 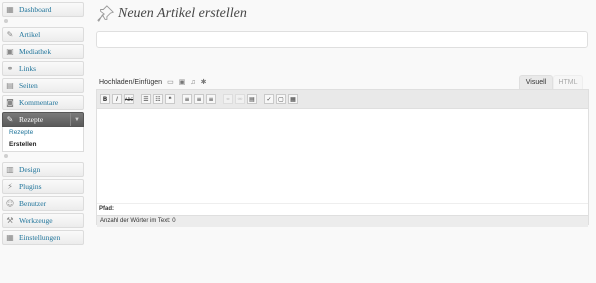 I want to click on submenu-item-erstellen: Erstellen, so click(x=43, y=145).